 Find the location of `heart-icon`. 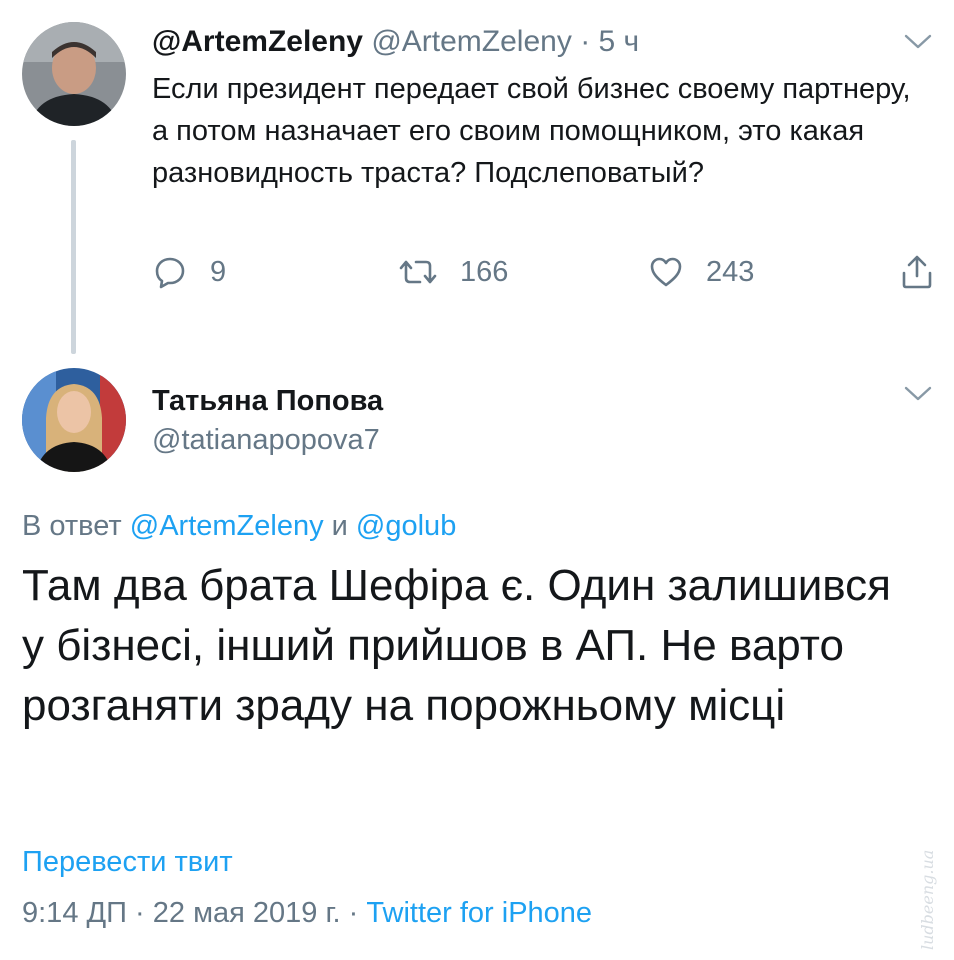

heart-icon is located at coordinates (666, 272).